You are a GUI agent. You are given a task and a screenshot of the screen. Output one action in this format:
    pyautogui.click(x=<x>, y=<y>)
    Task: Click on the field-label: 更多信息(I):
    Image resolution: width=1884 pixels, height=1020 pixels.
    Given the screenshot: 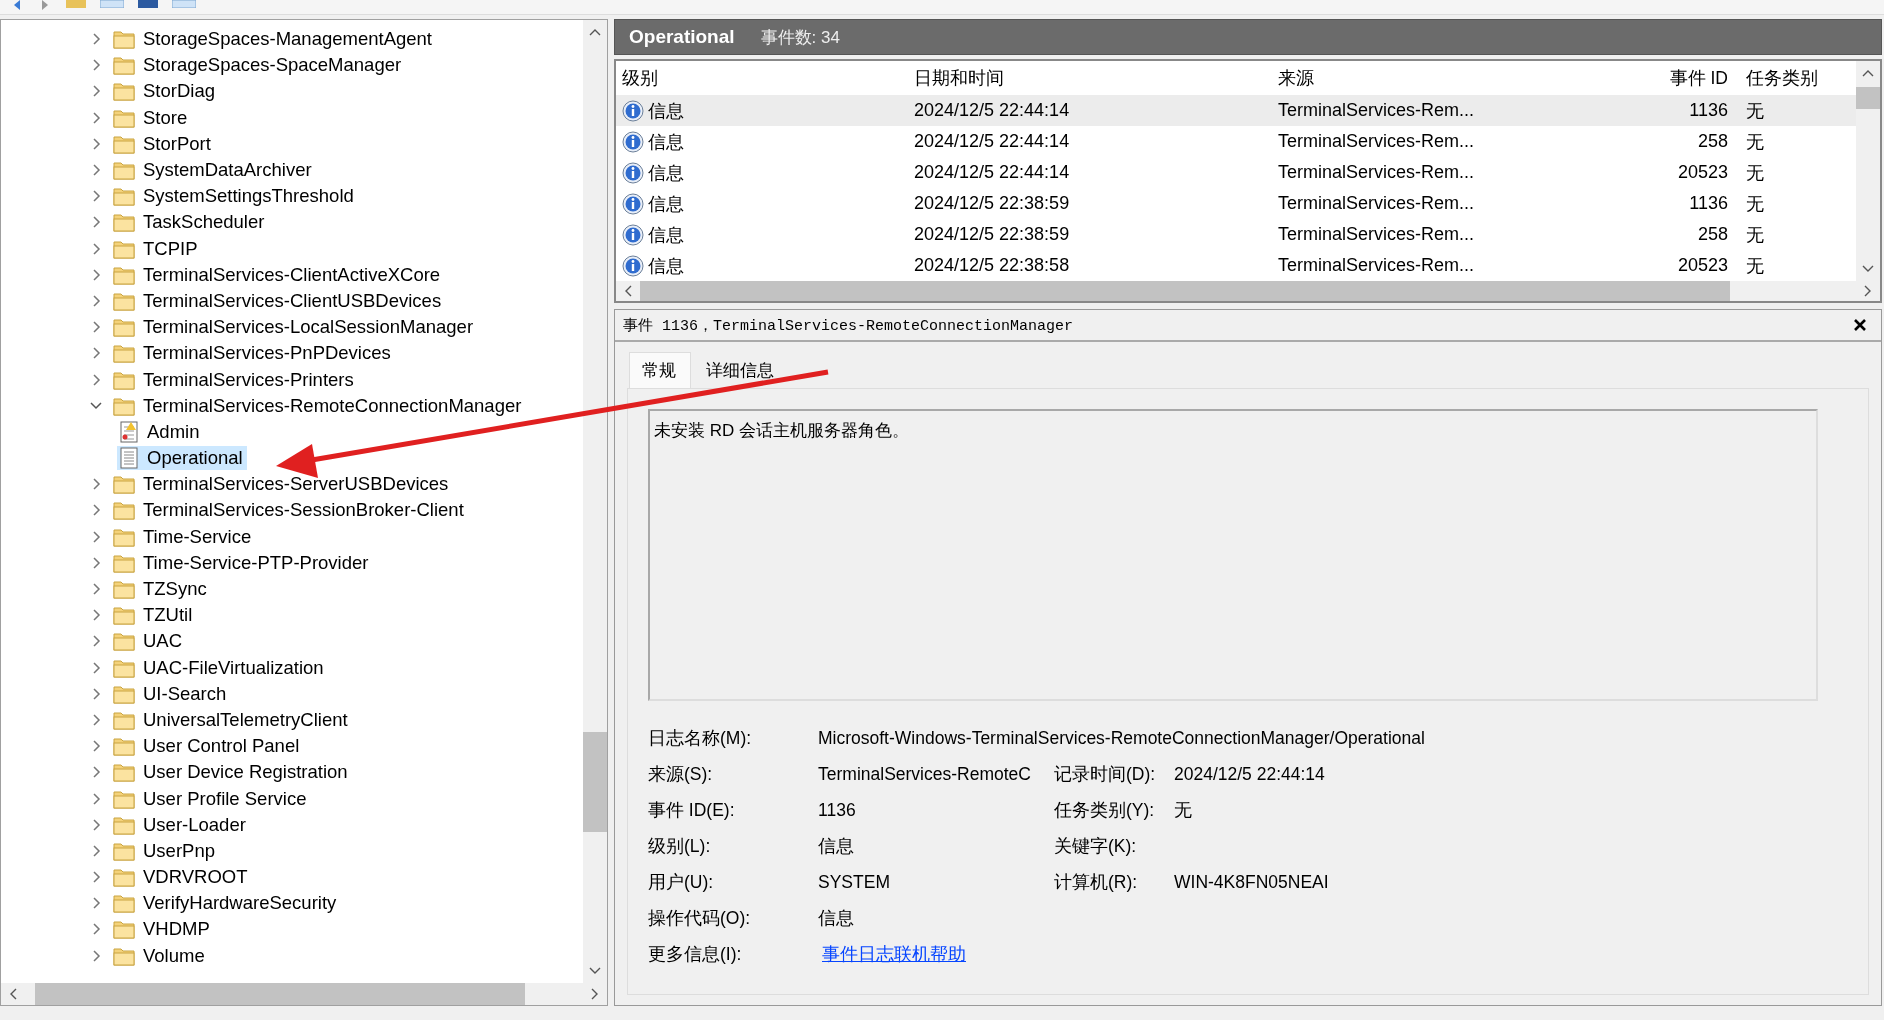 What is the action you would take?
    pyautogui.click(x=695, y=954)
    